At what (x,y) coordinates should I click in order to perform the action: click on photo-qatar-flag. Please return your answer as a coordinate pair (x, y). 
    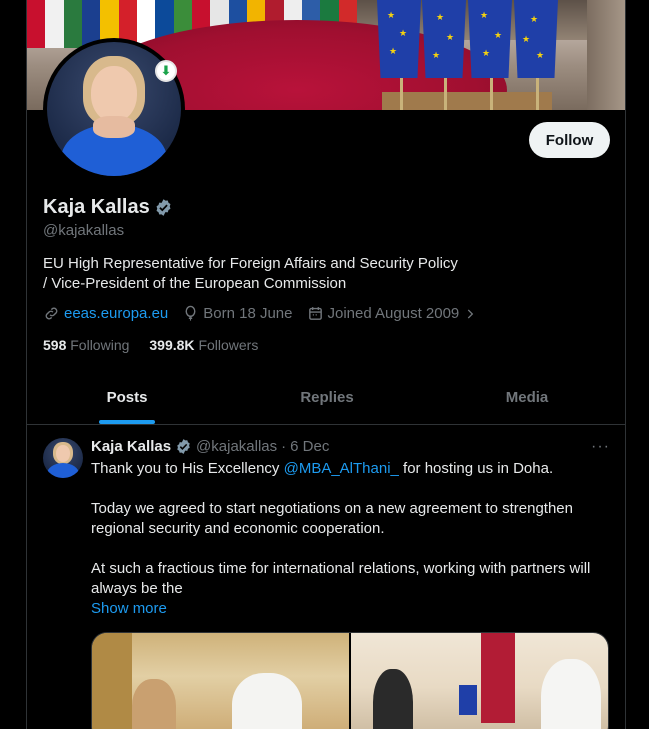
    Looking at the image, I should click on (498, 678).